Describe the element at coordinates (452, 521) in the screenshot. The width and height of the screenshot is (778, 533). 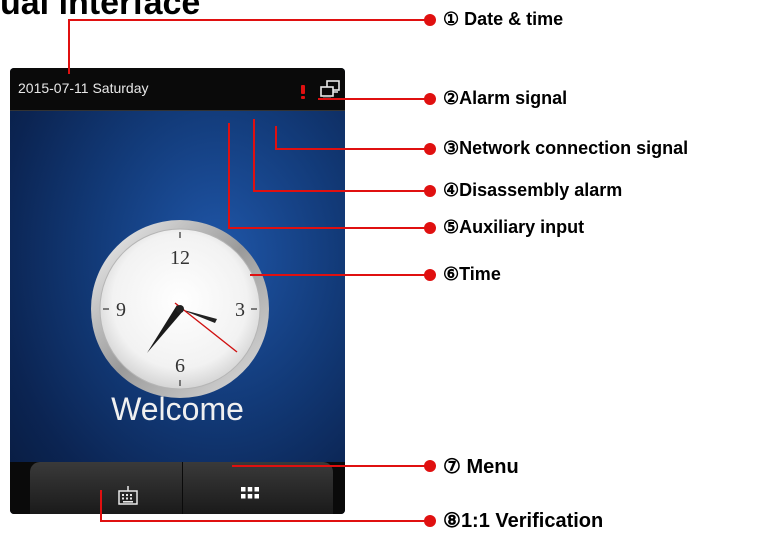
I see `callout-number: ⑧` at that location.